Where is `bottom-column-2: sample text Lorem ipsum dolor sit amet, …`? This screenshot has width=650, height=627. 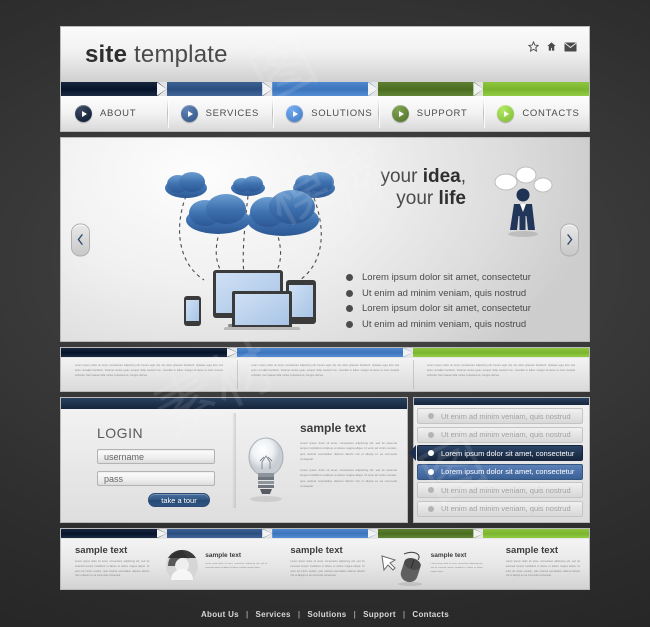
bottom-column-2: sample text Lorem ipsum dolor sit amet, … is located at coordinates (217, 564).